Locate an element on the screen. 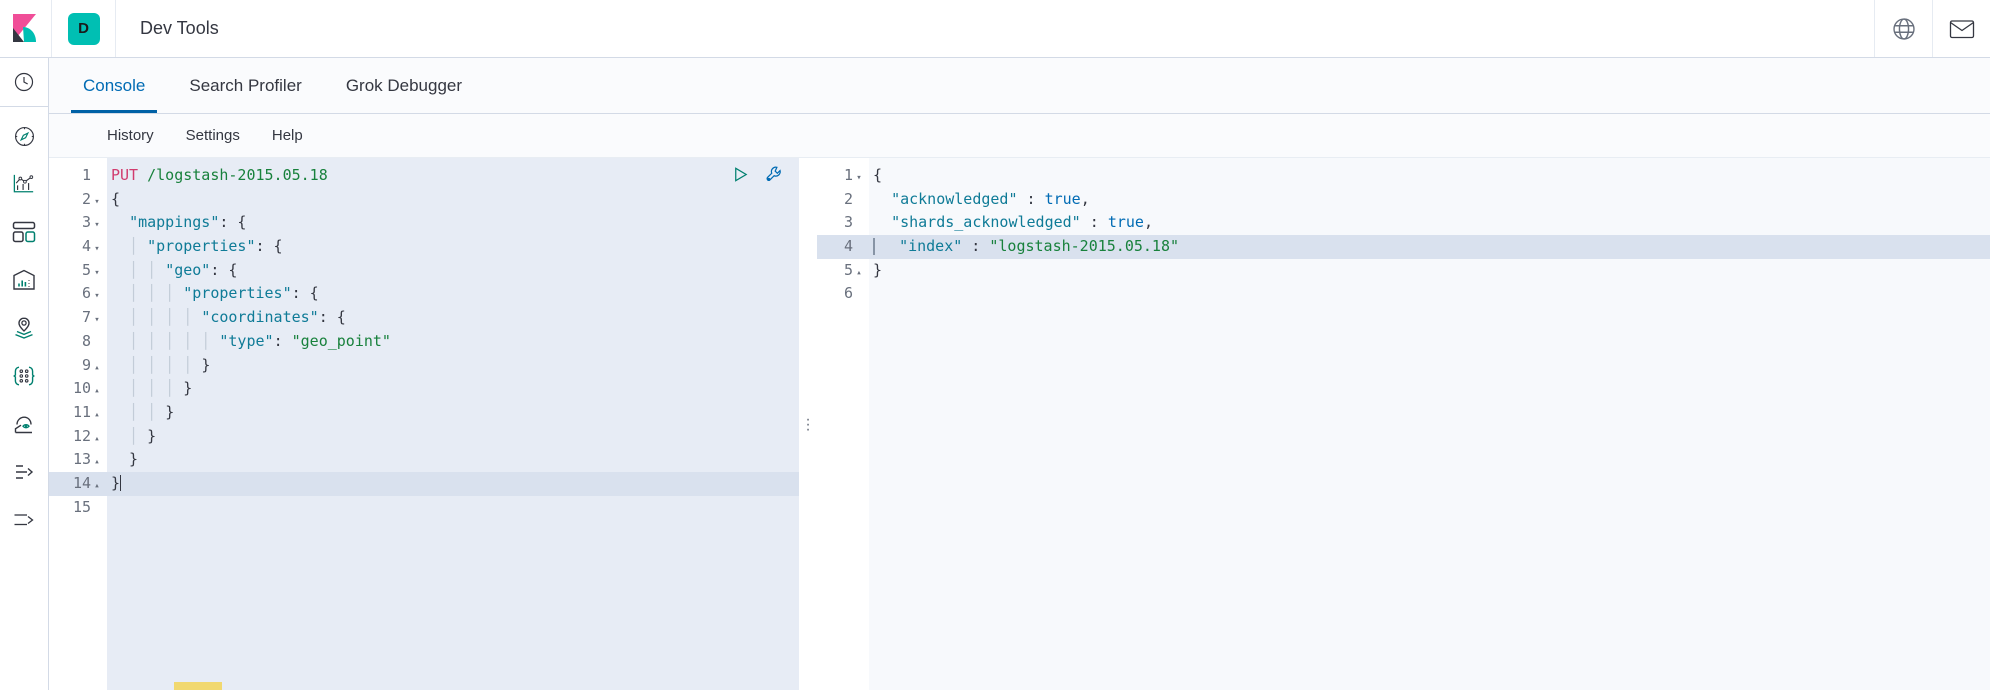 The width and height of the screenshot is (1990, 690). maps-layers-icon is located at coordinates (24, 328).